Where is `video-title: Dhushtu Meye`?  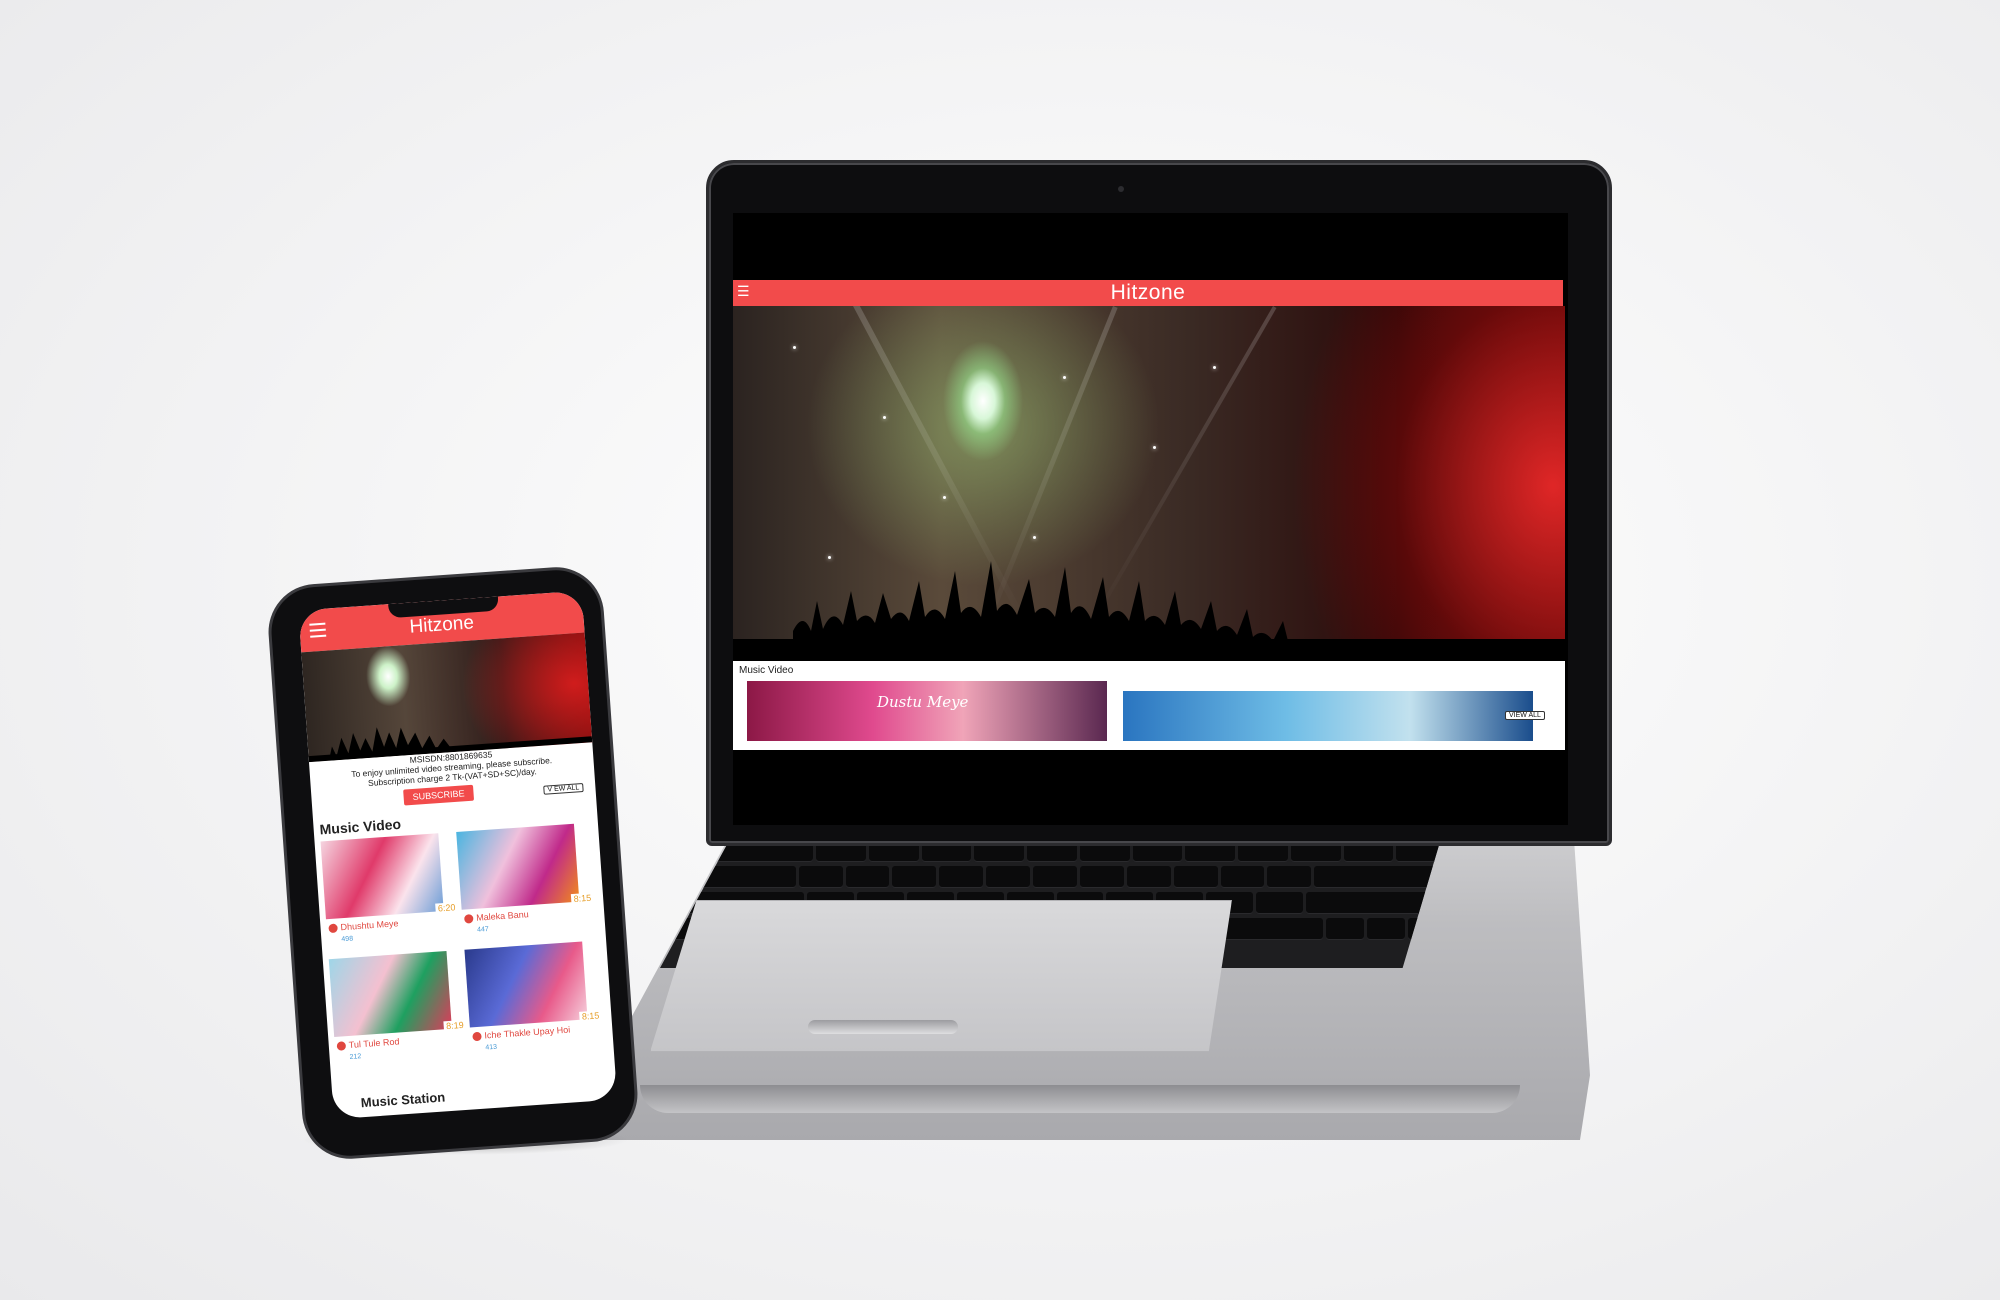
video-title: Dhushtu Meye is located at coordinates (369, 925).